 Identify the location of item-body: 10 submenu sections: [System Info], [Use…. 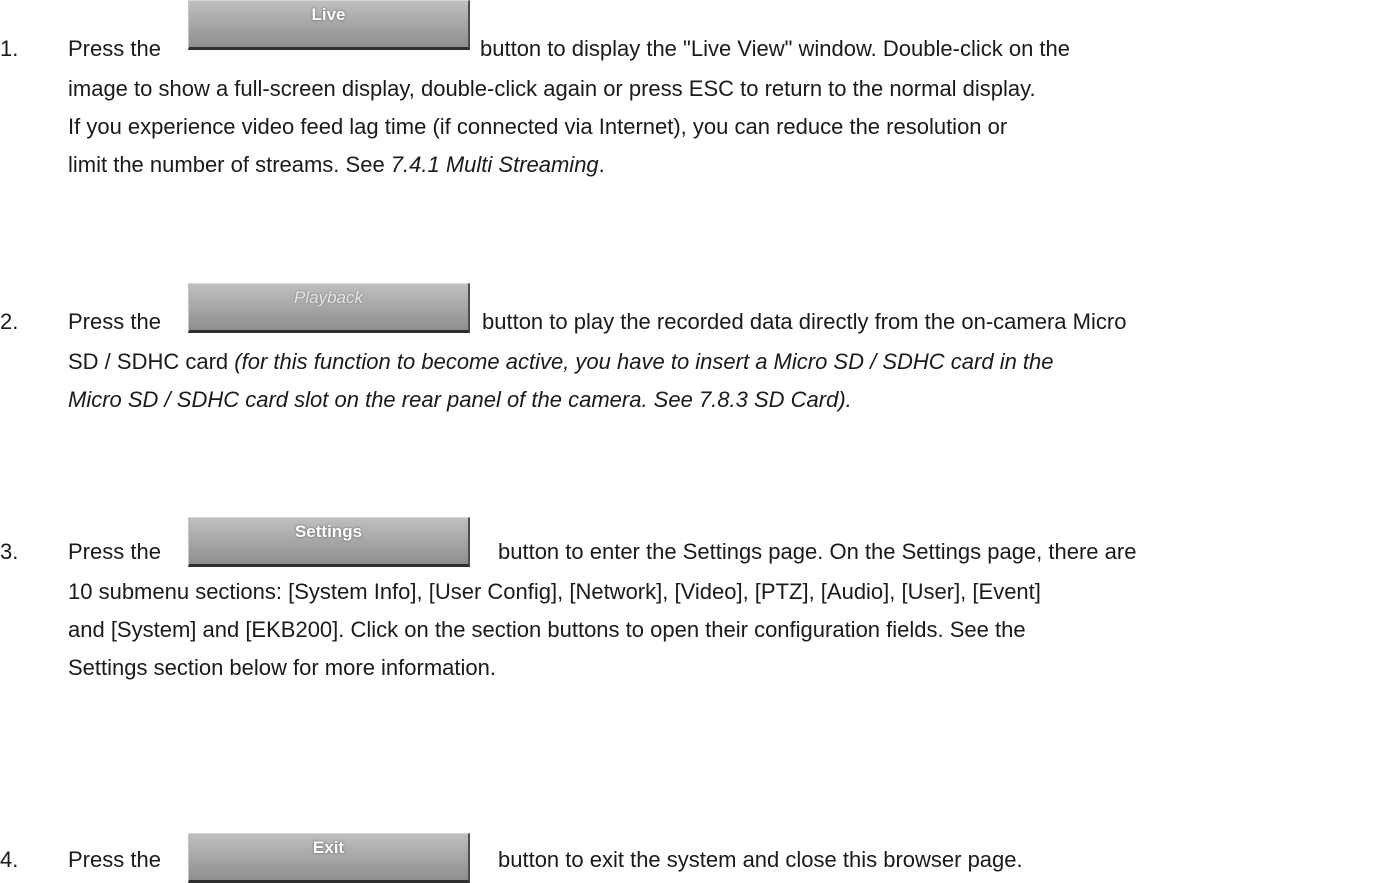
(727, 630).